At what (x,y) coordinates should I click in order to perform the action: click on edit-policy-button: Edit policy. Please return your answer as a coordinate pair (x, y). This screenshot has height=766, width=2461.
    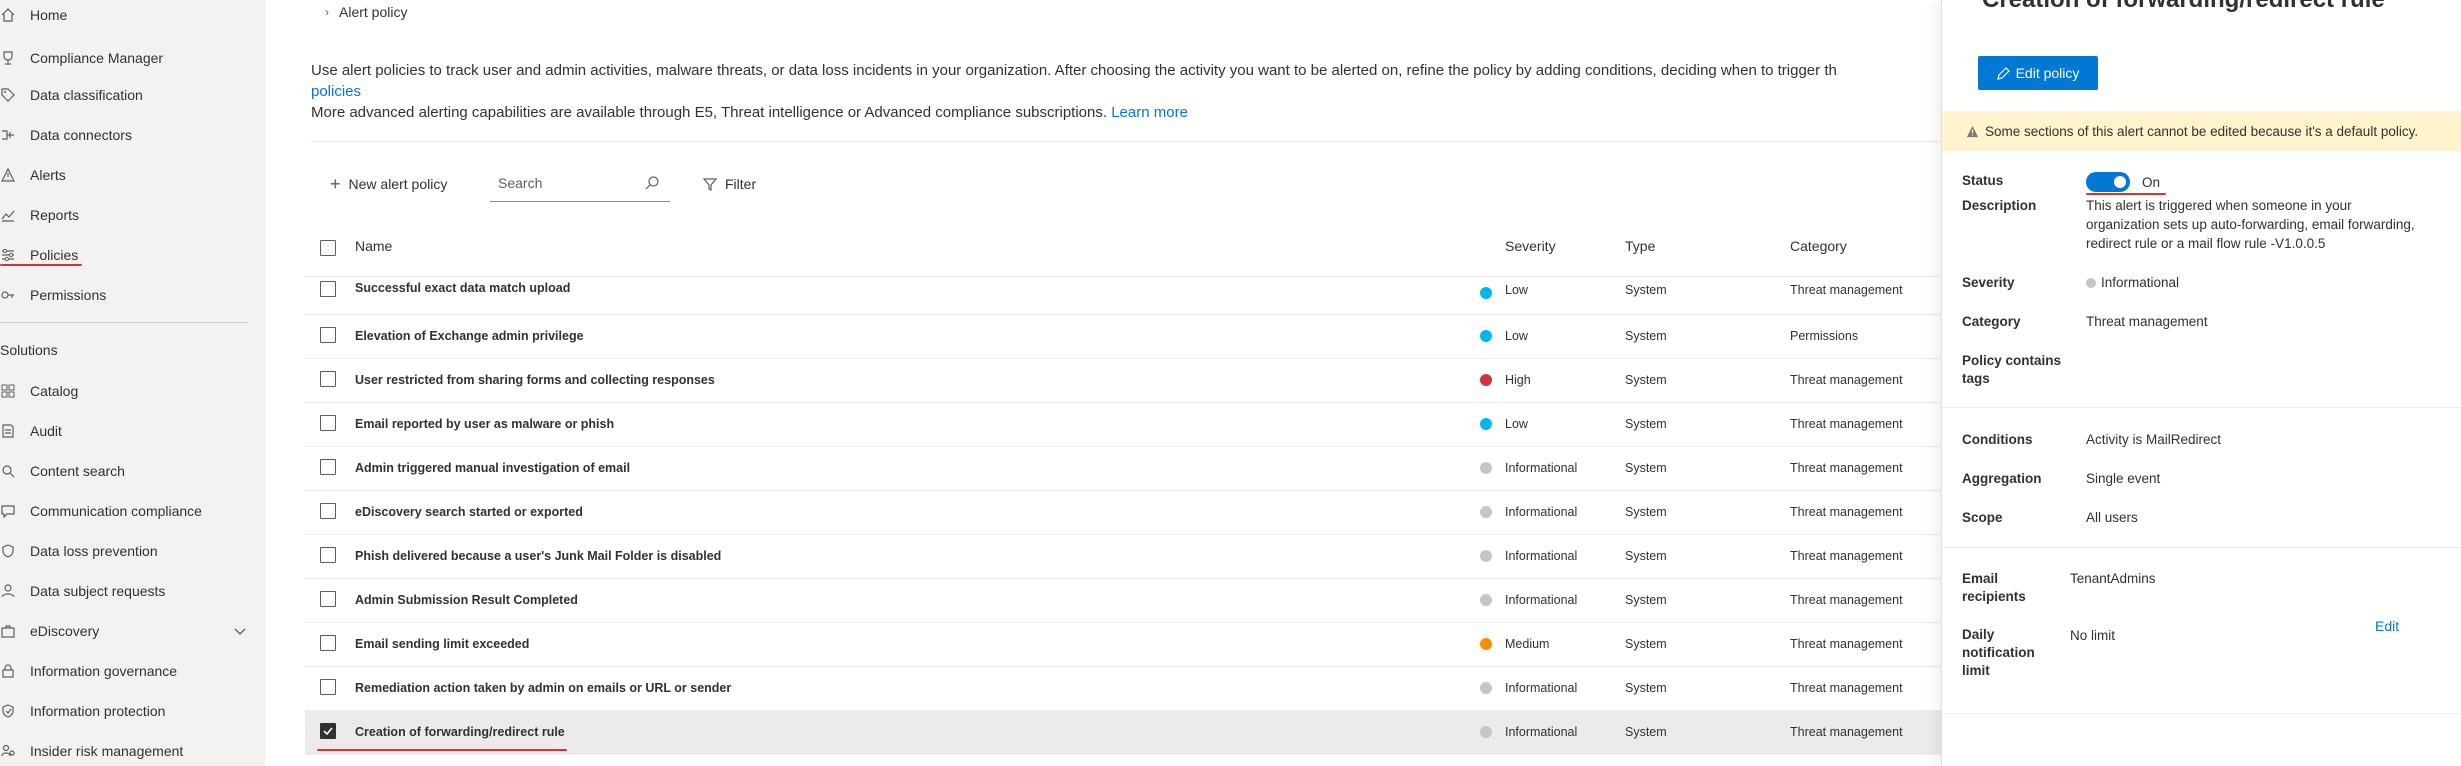
    Looking at the image, I should click on (2038, 73).